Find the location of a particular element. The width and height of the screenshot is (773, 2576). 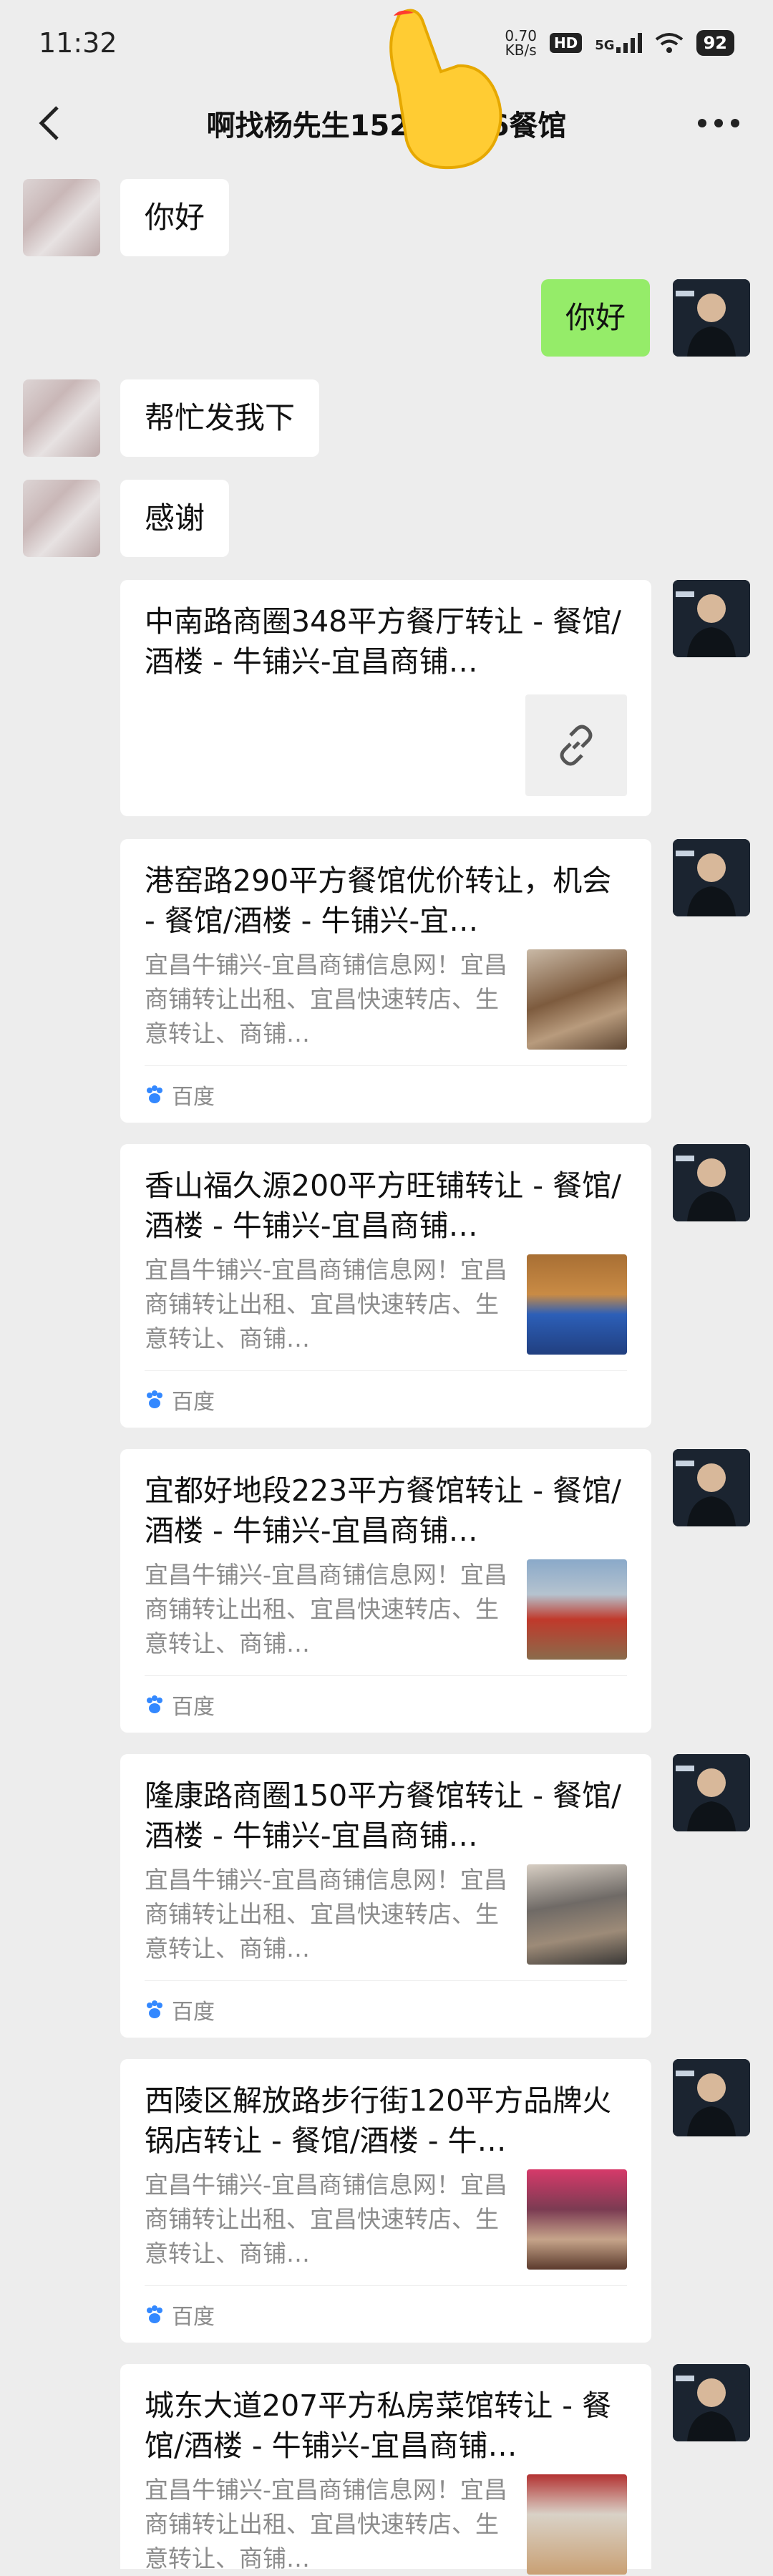

link-thumbnail is located at coordinates (576, 745).